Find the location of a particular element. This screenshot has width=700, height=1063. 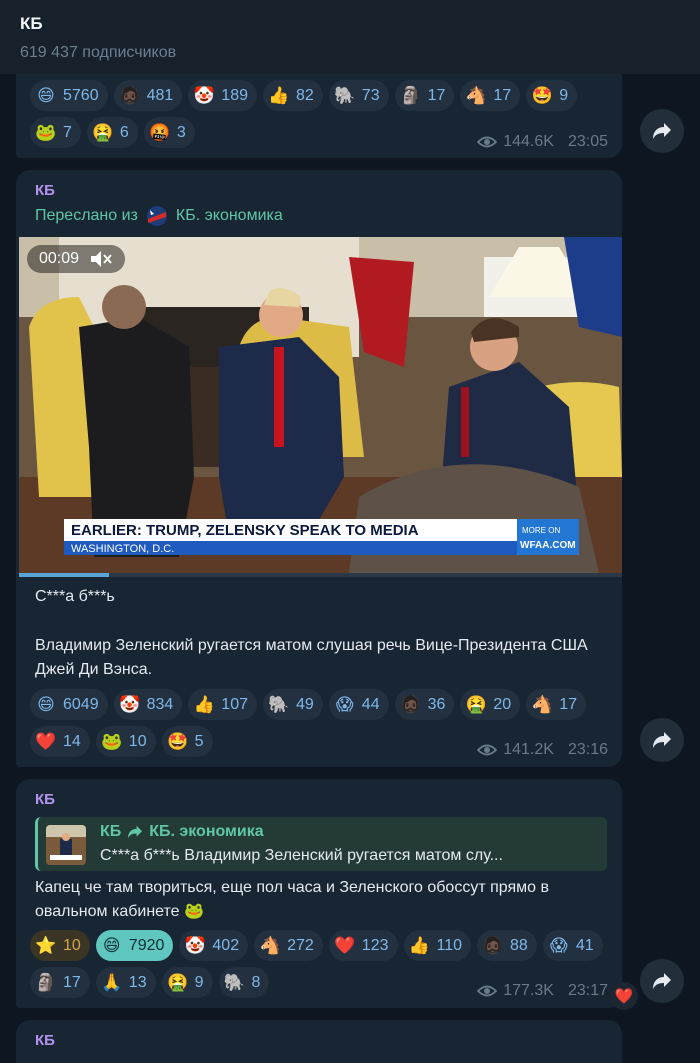

reaction-count: 82 is located at coordinates (305, 95).